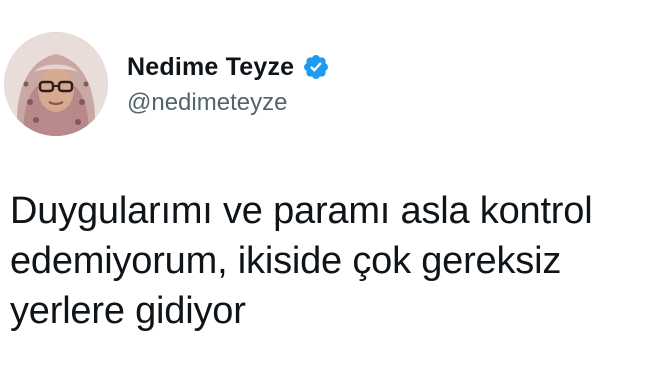  I want to click on author-handle: @nedimeteyze, so click(207, 103).